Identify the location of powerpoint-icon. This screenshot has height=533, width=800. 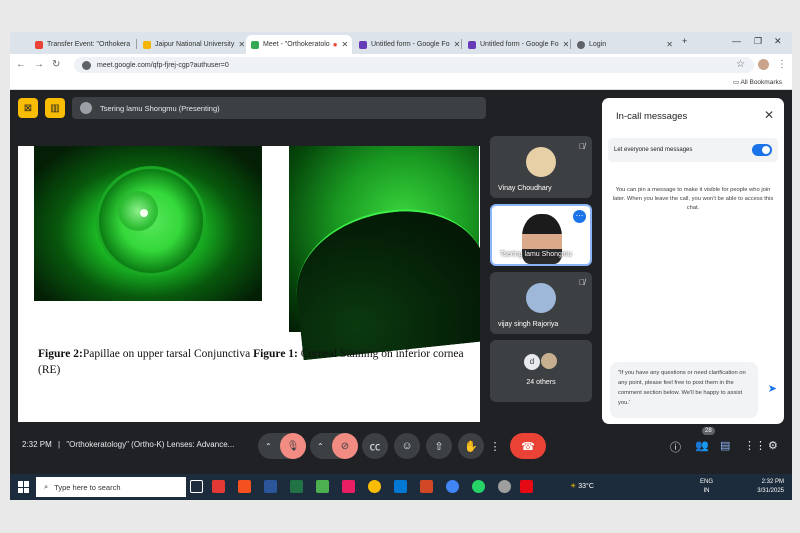
(426, 486).